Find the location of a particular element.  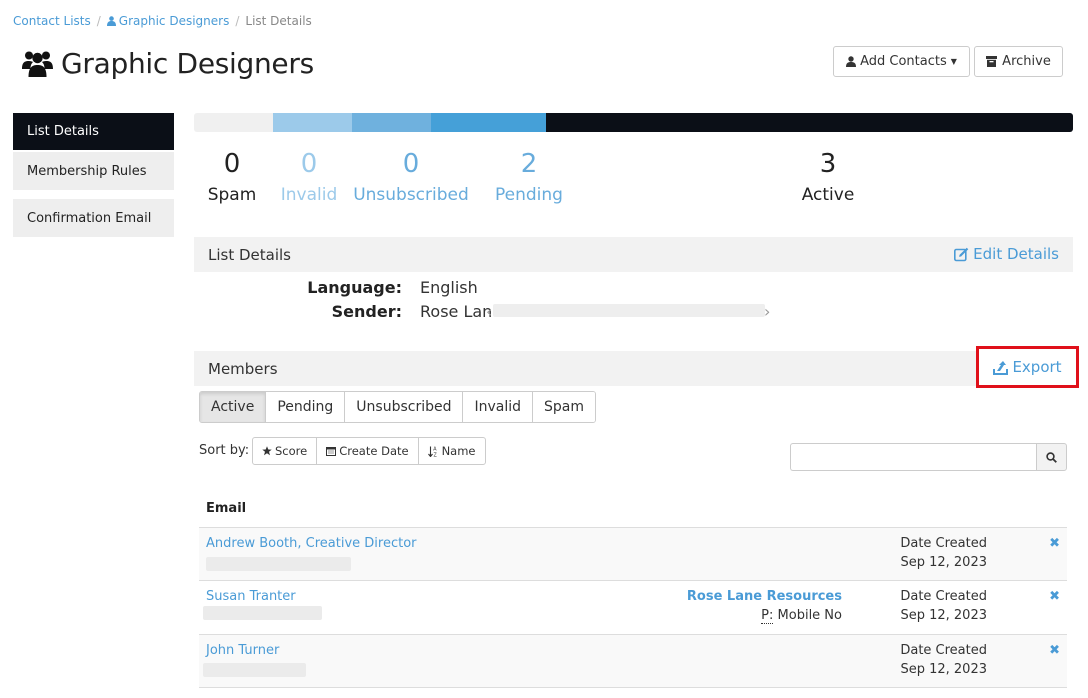

stat-label: Unsubscribed is located at coordinates (411, 195).